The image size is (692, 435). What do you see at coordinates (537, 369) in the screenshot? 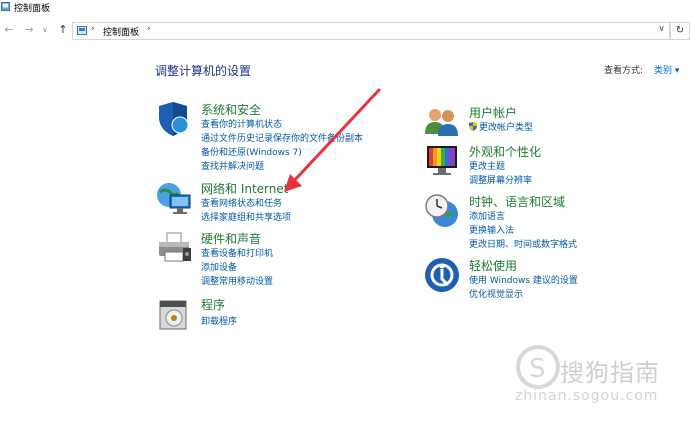
I see `svg-text: S` at bounding box center [537, 369].